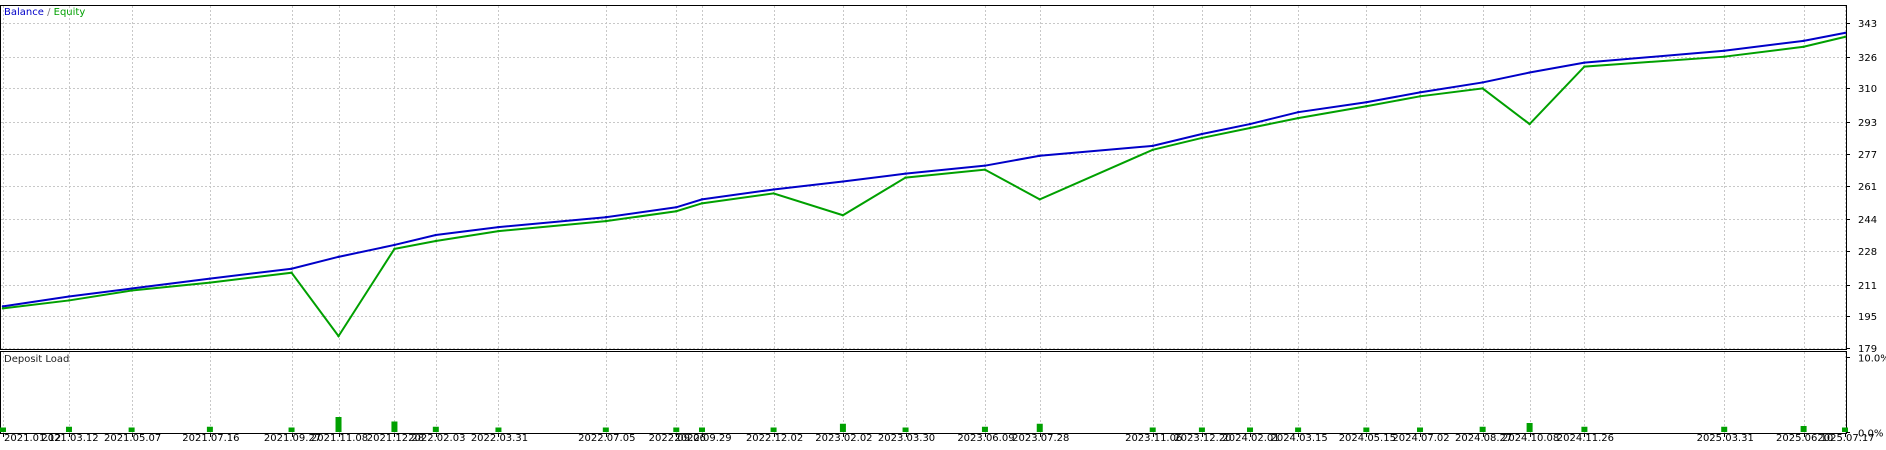 Image resolution: width=1886 pixels, height=450 pixels. What do you see at coordinates (69, 12) in the screenshot?
I see `legend-equity: Equity` at bounding box center [69, 12].